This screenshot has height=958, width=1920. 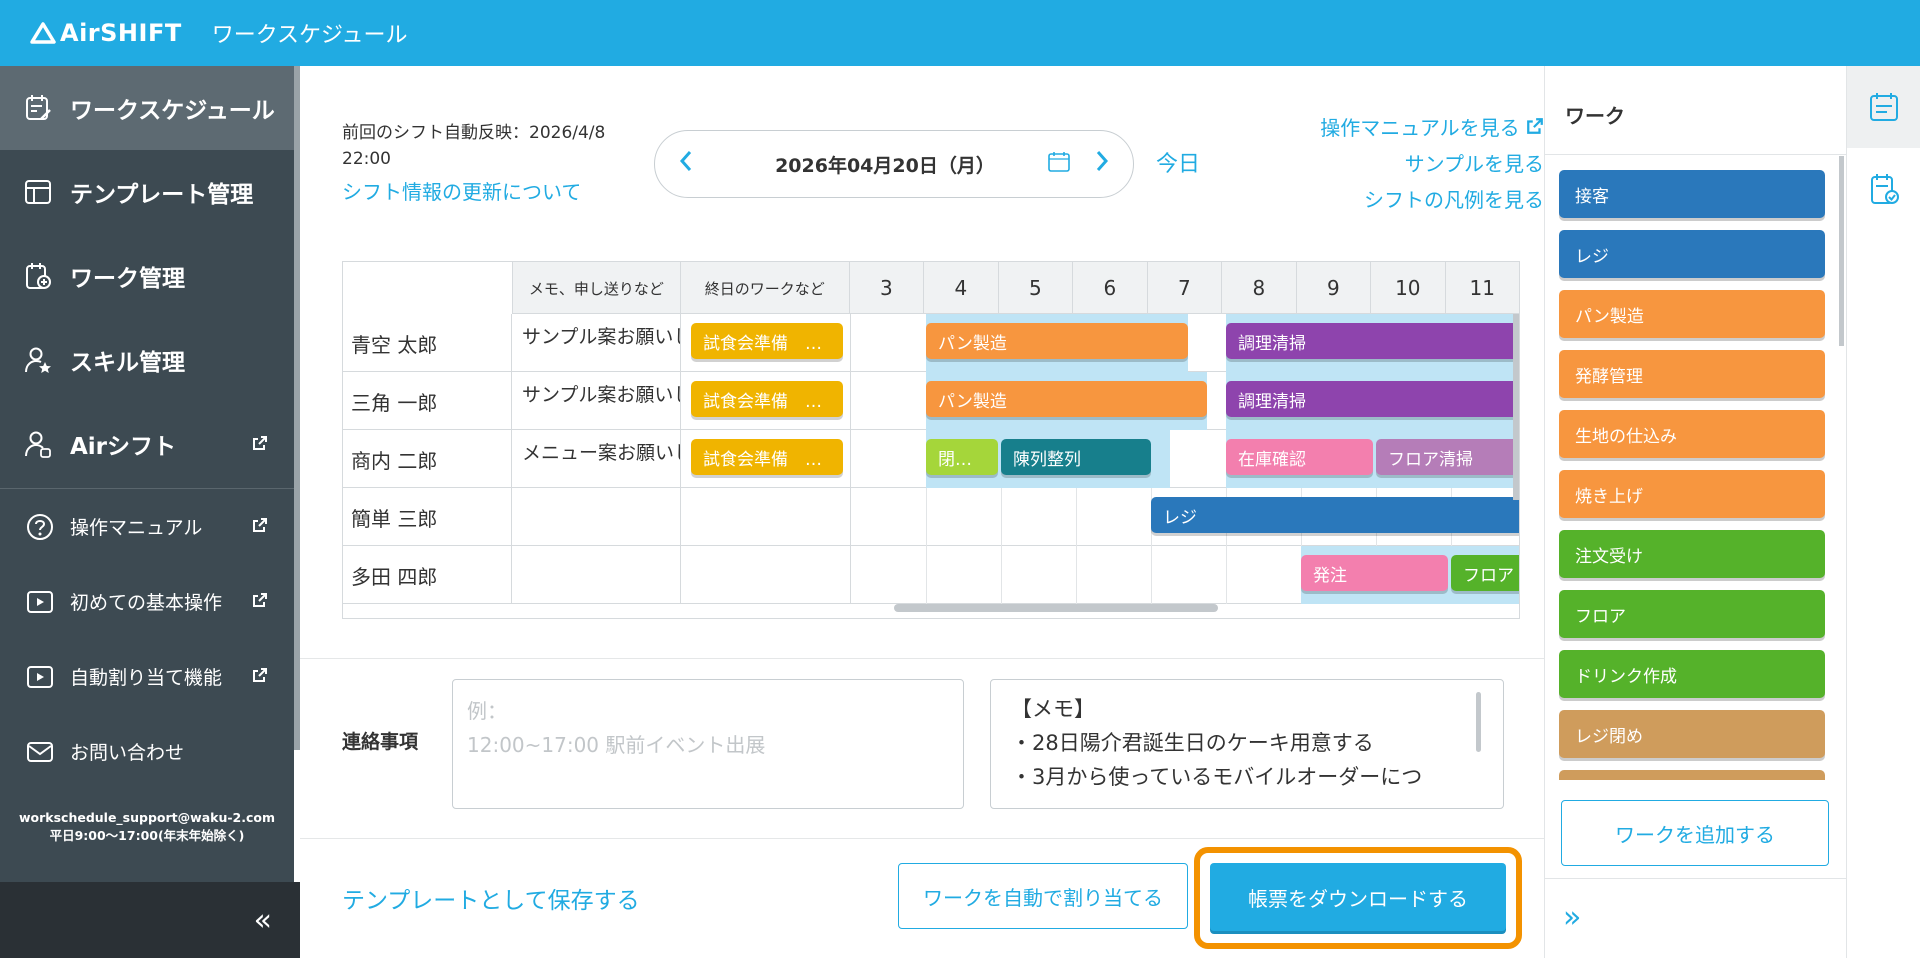 What do you see at coordinates (596, 459) in the screenshot?
I see `memo-cell: メニュー案お願いします` at bounding box center [596, 459].